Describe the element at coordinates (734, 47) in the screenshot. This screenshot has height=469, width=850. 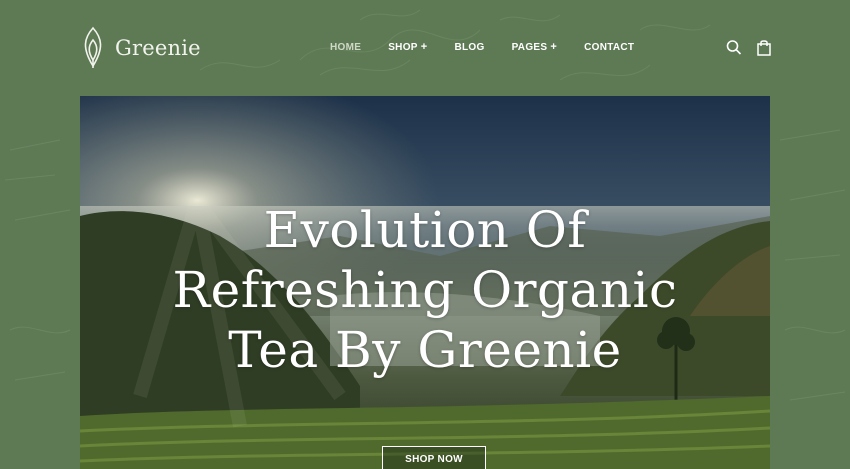
I see `search-icon` at that location.